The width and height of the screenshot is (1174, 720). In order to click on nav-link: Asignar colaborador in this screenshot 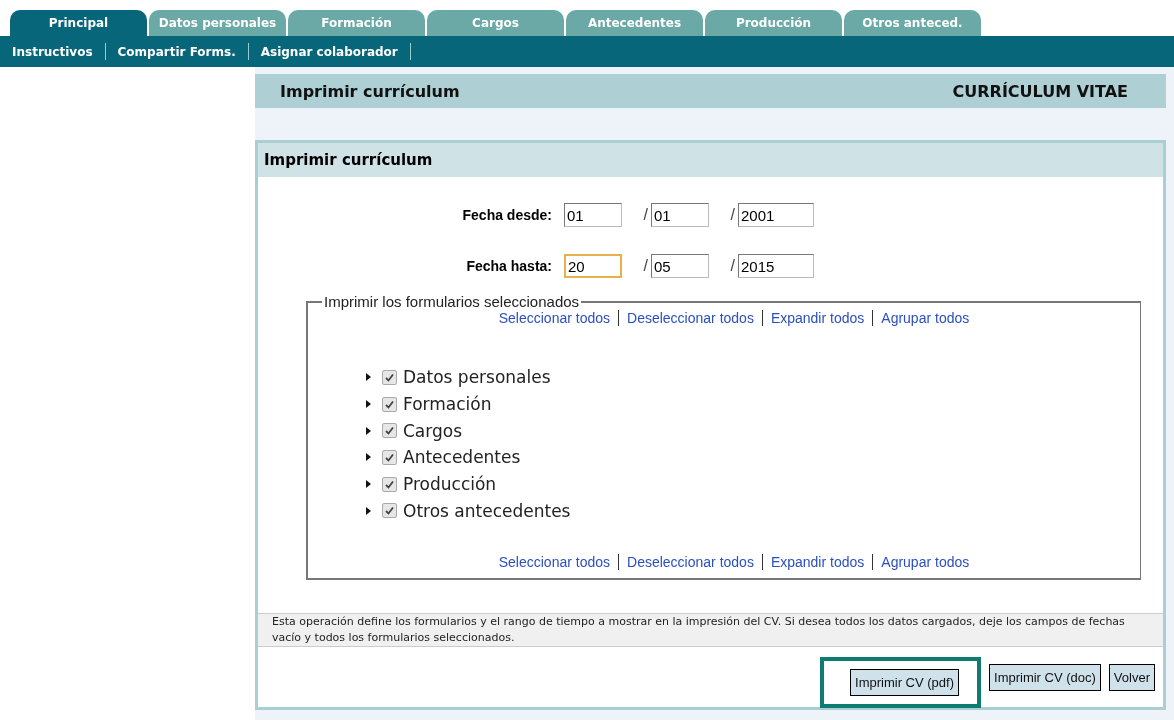, I will do `click(329, 51)`.